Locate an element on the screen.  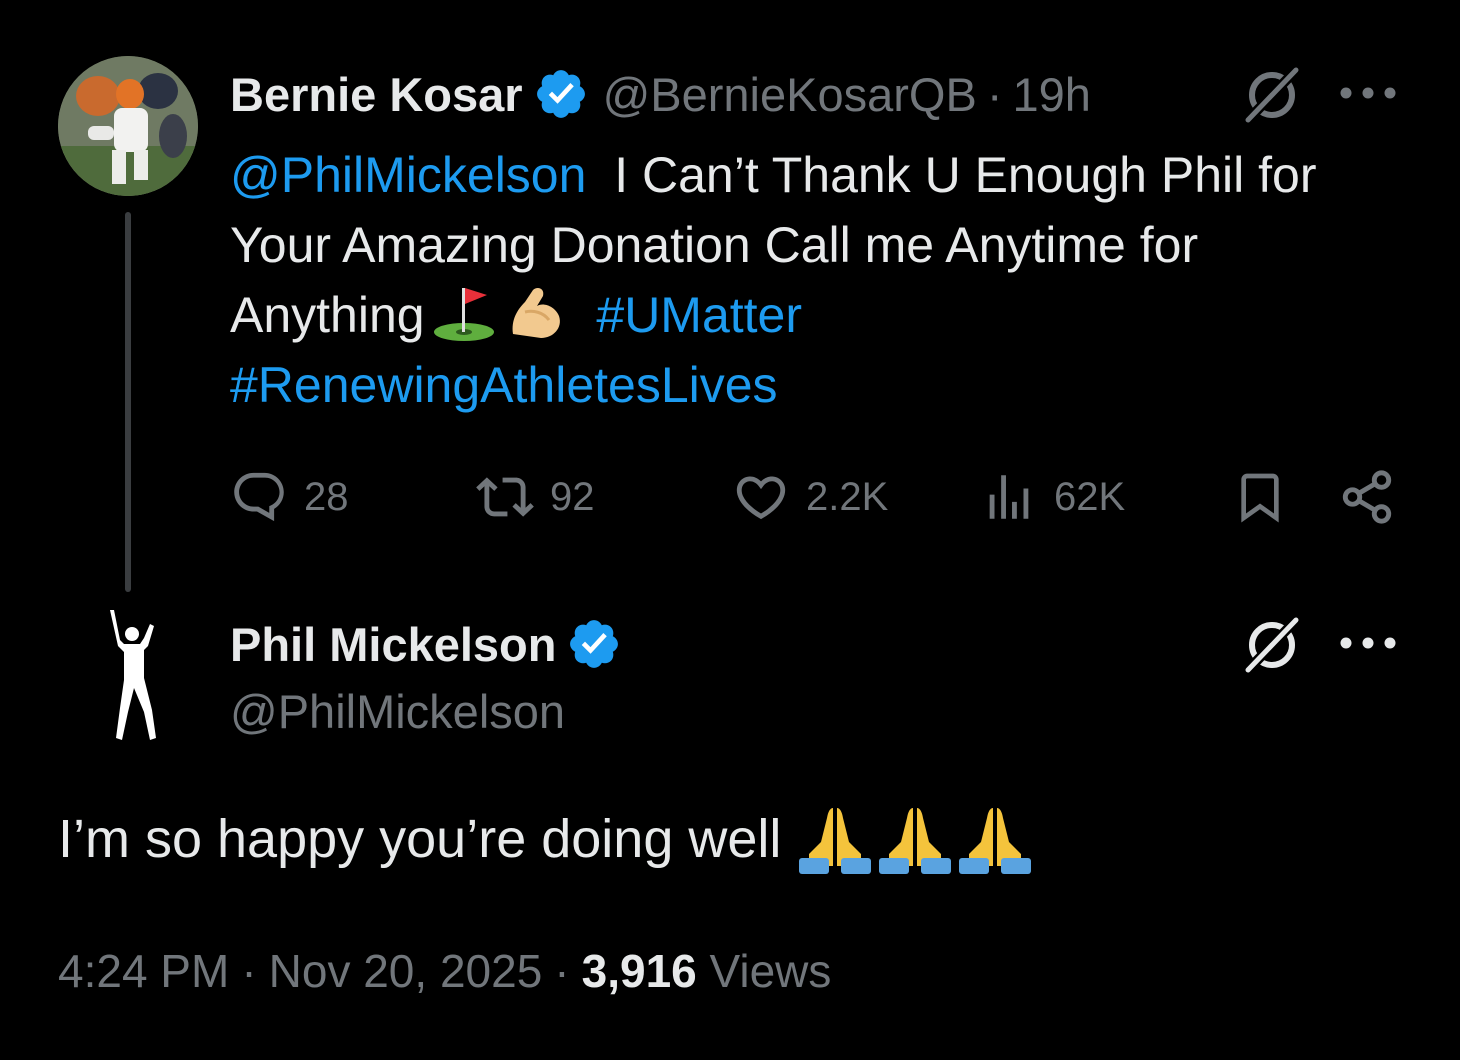
views-button: 62K is located at coordinates (1052, 497).